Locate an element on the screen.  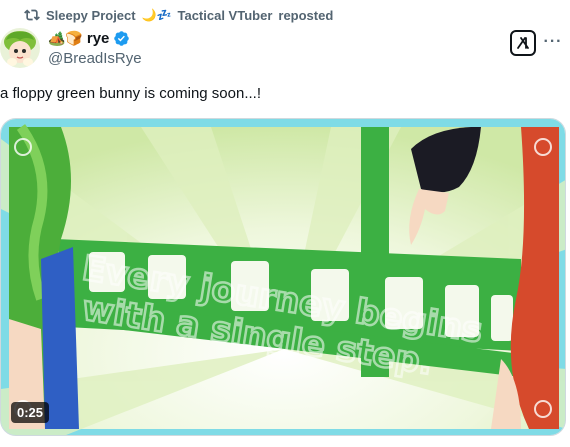
author-handle: @BreadIsRye is located at coordinates (95, 58).